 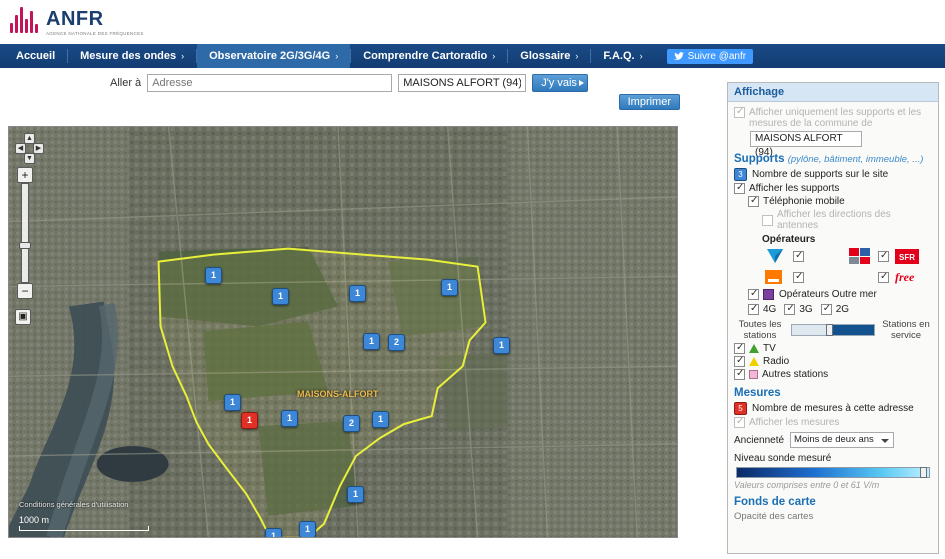 I want to click on layer-switcher-icon: ▣, so click(x=23, y=317).